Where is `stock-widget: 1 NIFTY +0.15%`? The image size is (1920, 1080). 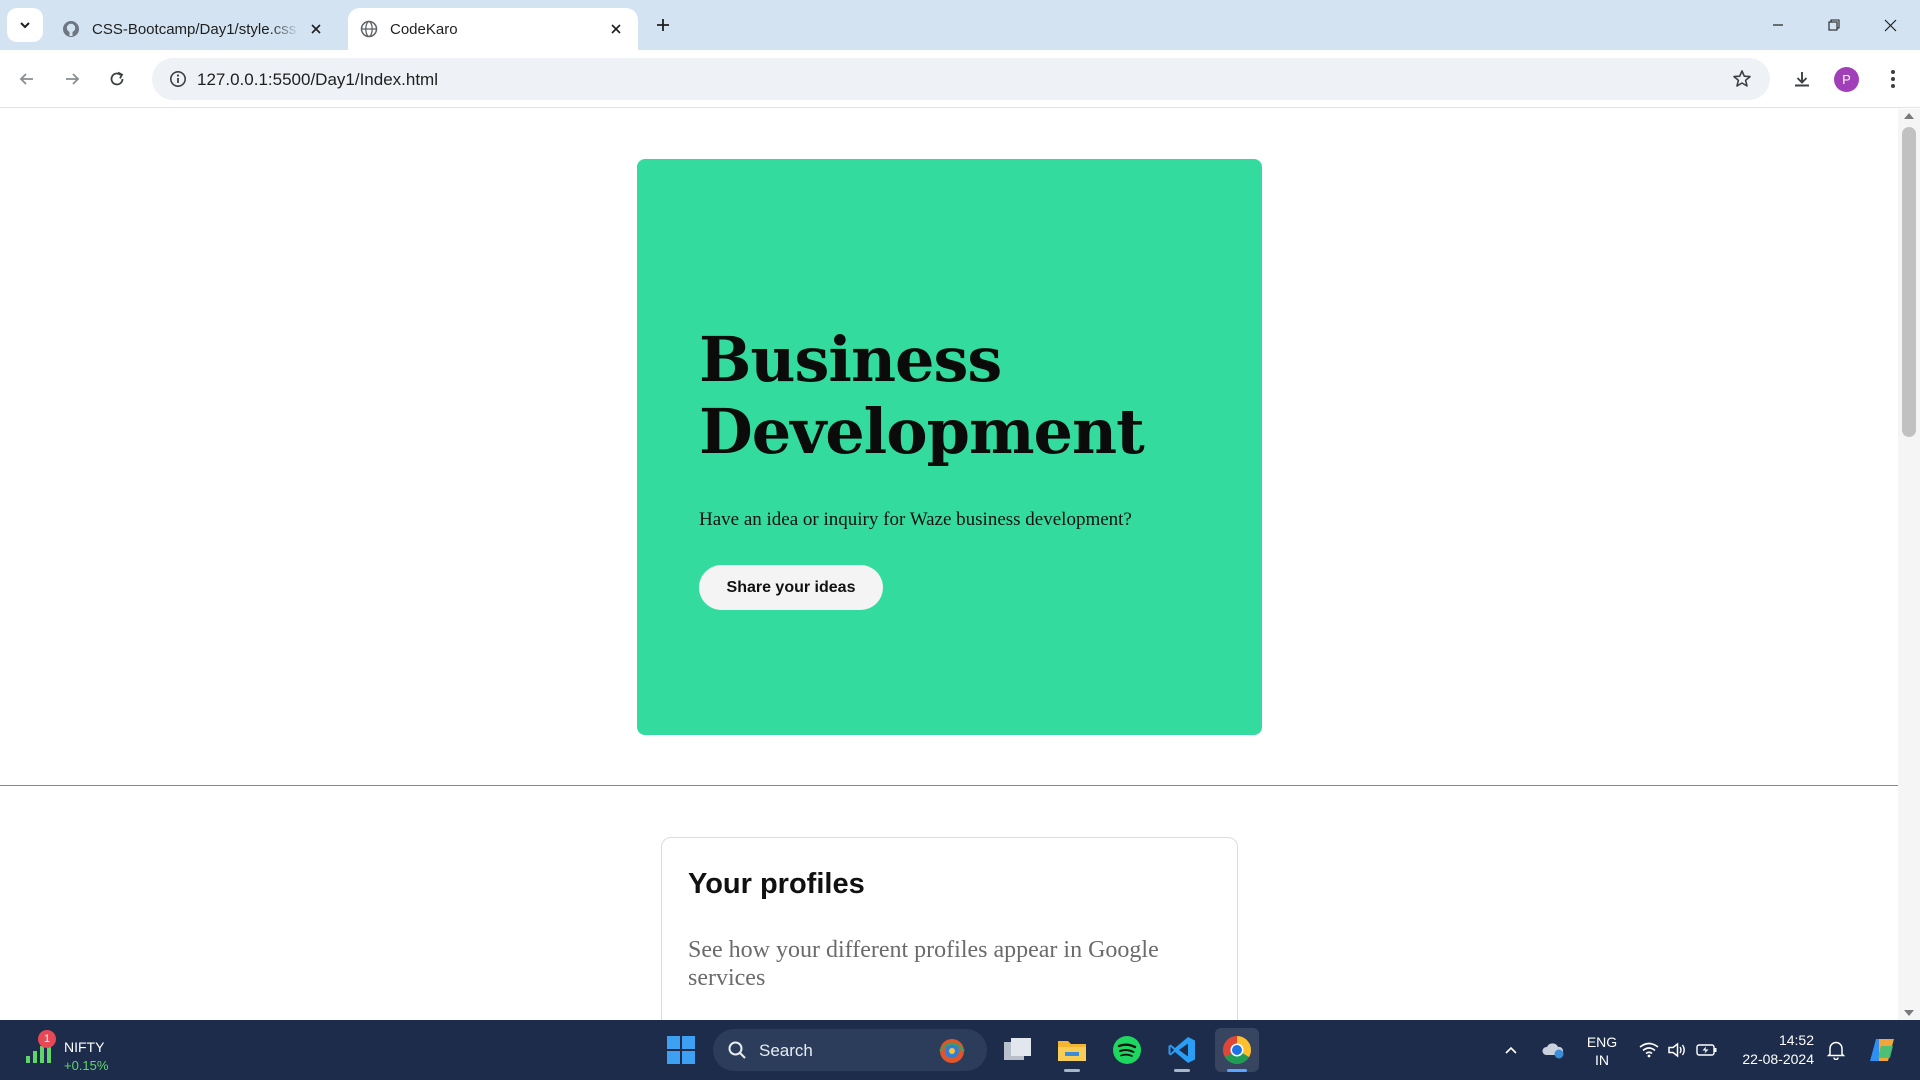 stock-widget: 1 NIFTY +0.15% is located at coordinates (84, 1050).